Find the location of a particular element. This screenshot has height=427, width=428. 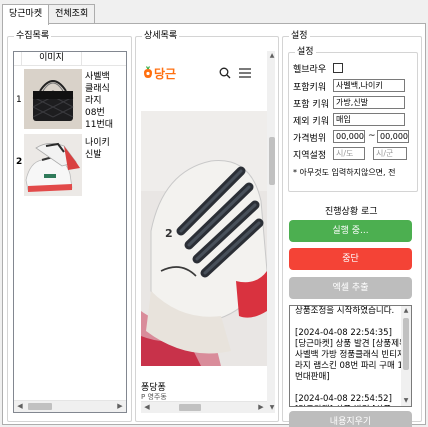

headless-checkbox is located at coordinates (338, 68).